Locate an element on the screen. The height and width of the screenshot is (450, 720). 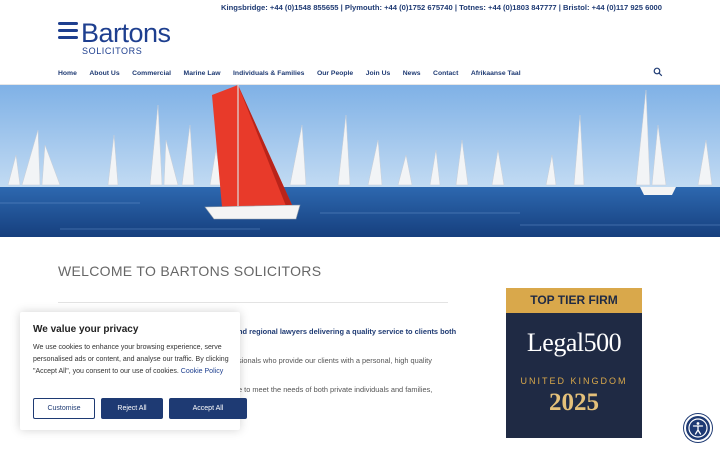
welcome-heading: WELCOME TO BARTONS SOLICITORS is located at coordinates (190, 271).